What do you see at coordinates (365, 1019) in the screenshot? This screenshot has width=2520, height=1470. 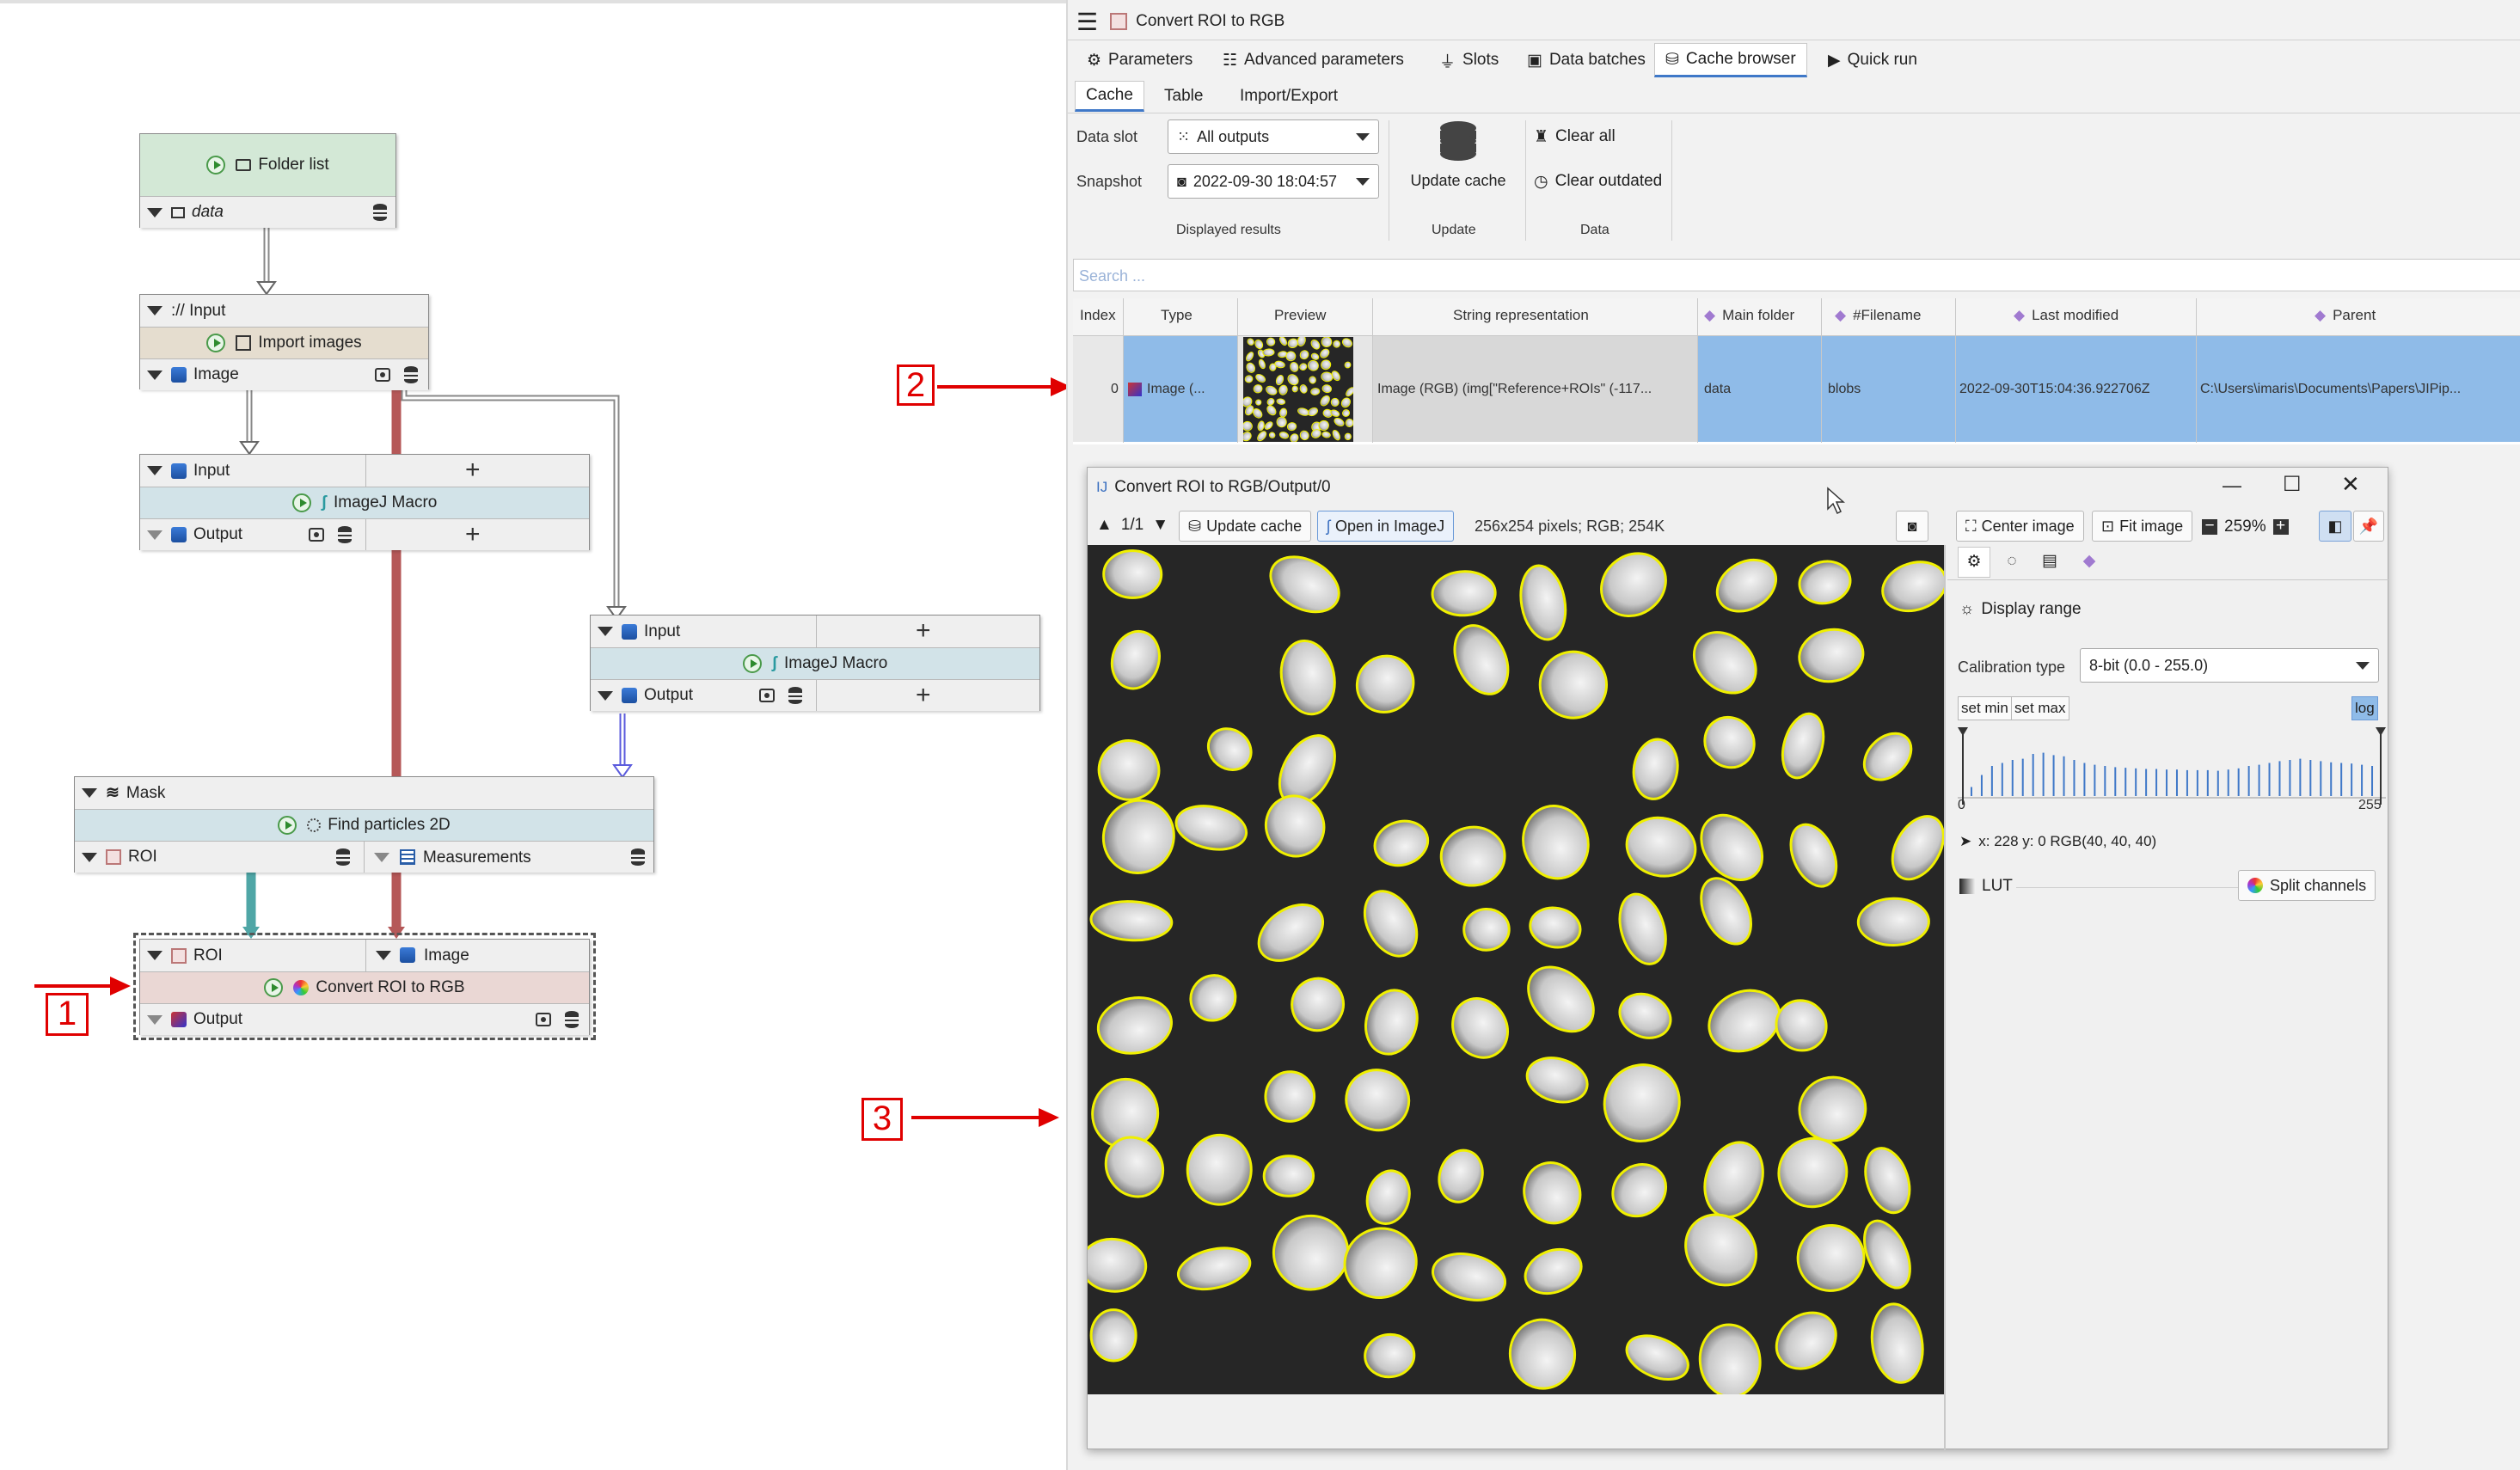 I see `slot-row: Output` at bounding box center [365, 1019].